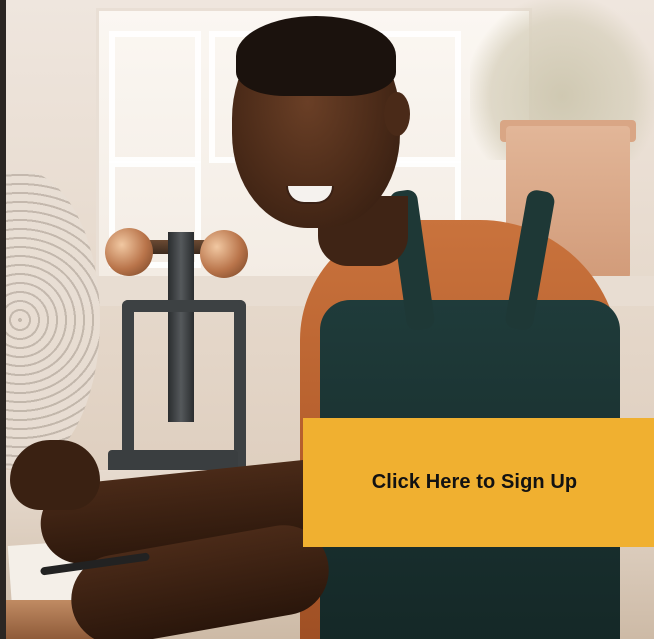 The height and width of the screenshot is (639, 654). What do you see at coordinates (397, 114) in the screenshot?
I see `person-ear` at bounding box center [397, 114].